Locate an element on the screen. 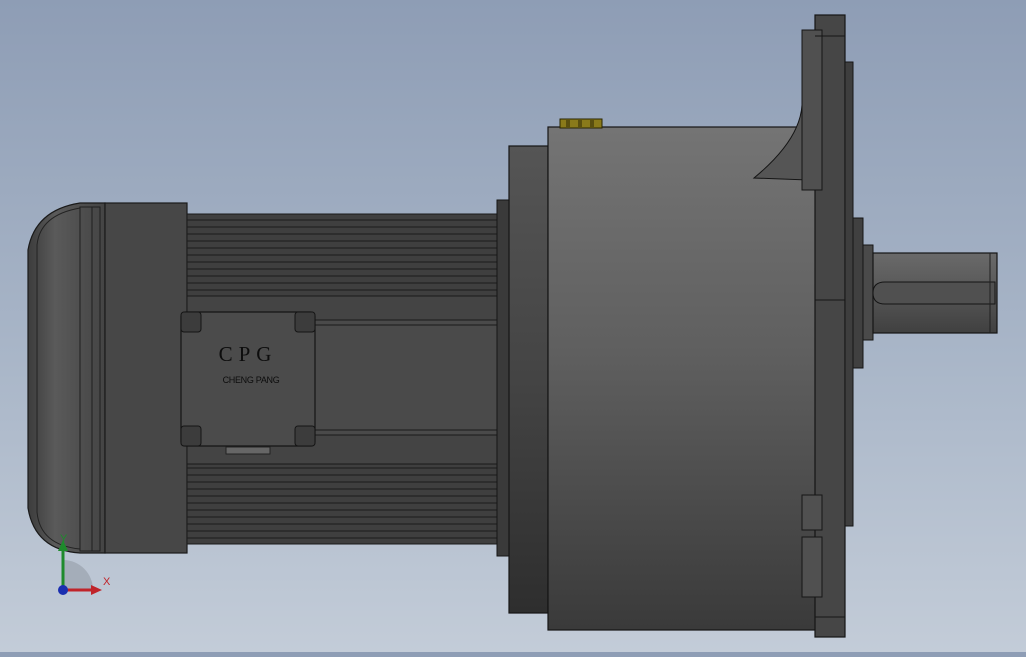 This screenshot has width=1026, height=657. gearbox-flange-rear is located at coordinates (528, 379).